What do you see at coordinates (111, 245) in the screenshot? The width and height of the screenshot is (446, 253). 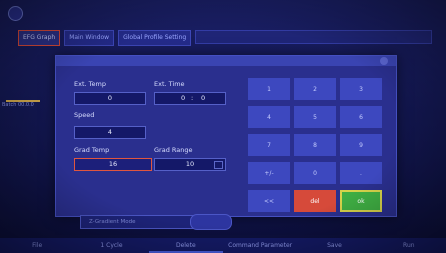 I see `bottom-item-cycle: 1 Cycle` at bounding box center [111, 245].